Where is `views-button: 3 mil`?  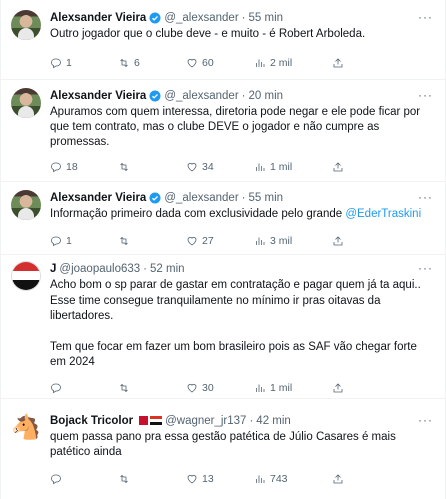
views-button: 3 mil is located at coordinates (288, 241).